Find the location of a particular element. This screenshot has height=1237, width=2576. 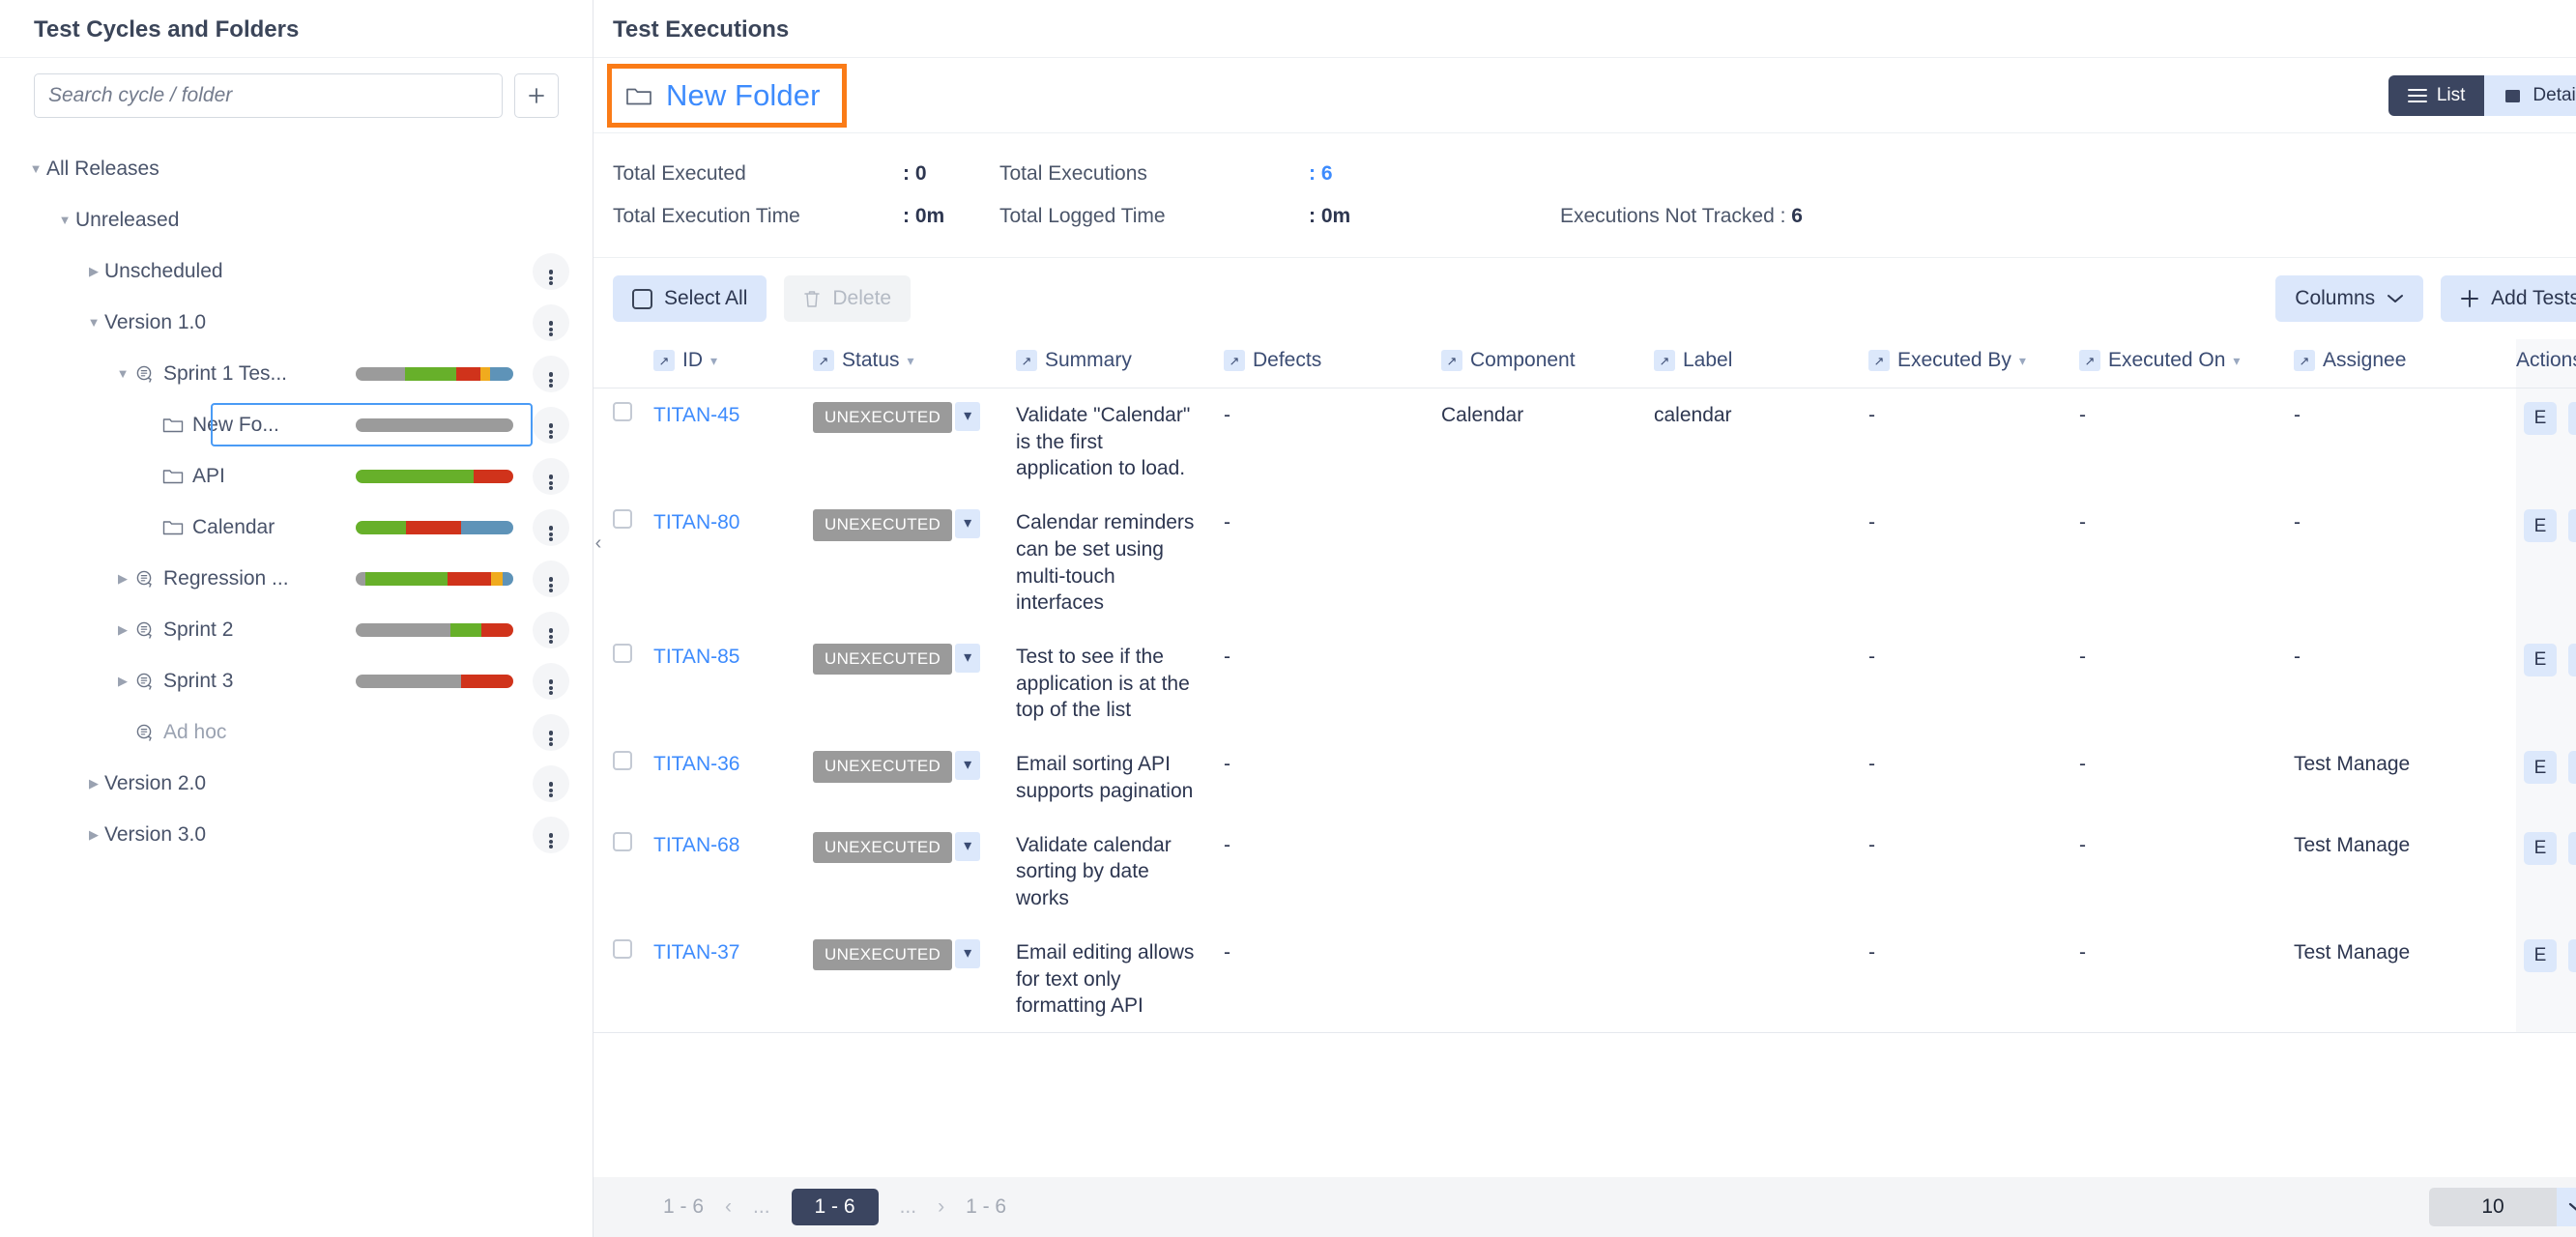

th-actions: Actions is located at coordinates (2546, 363).